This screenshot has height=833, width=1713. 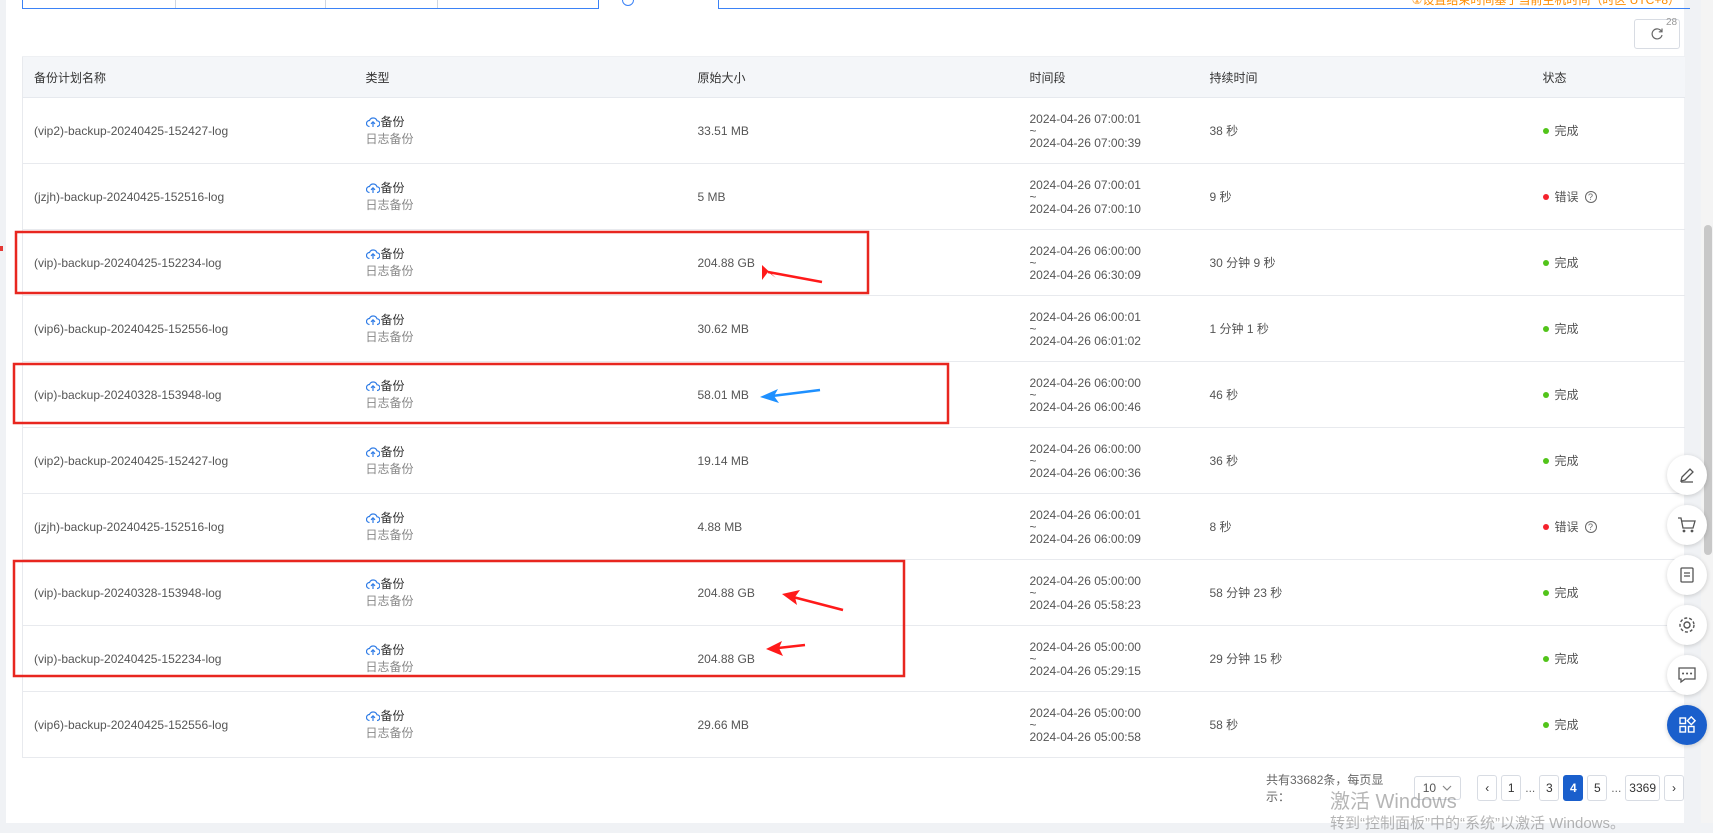 What do you see at coordinates (1674, 788) in the screenshot?
I see `next-page-button: ›` at bounding box center [1674, 788].